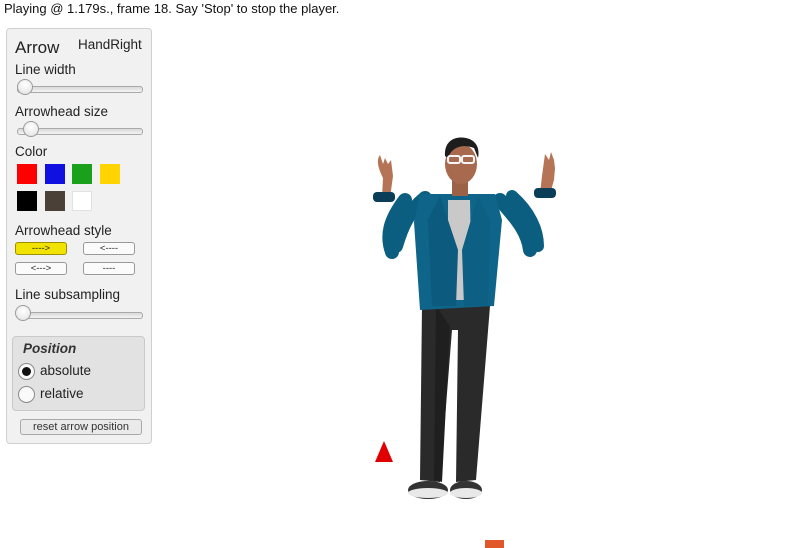  What do you see at coordinates (547, 173) in the screenshot?
I see `right-hand` at bounding box center [547, 173].